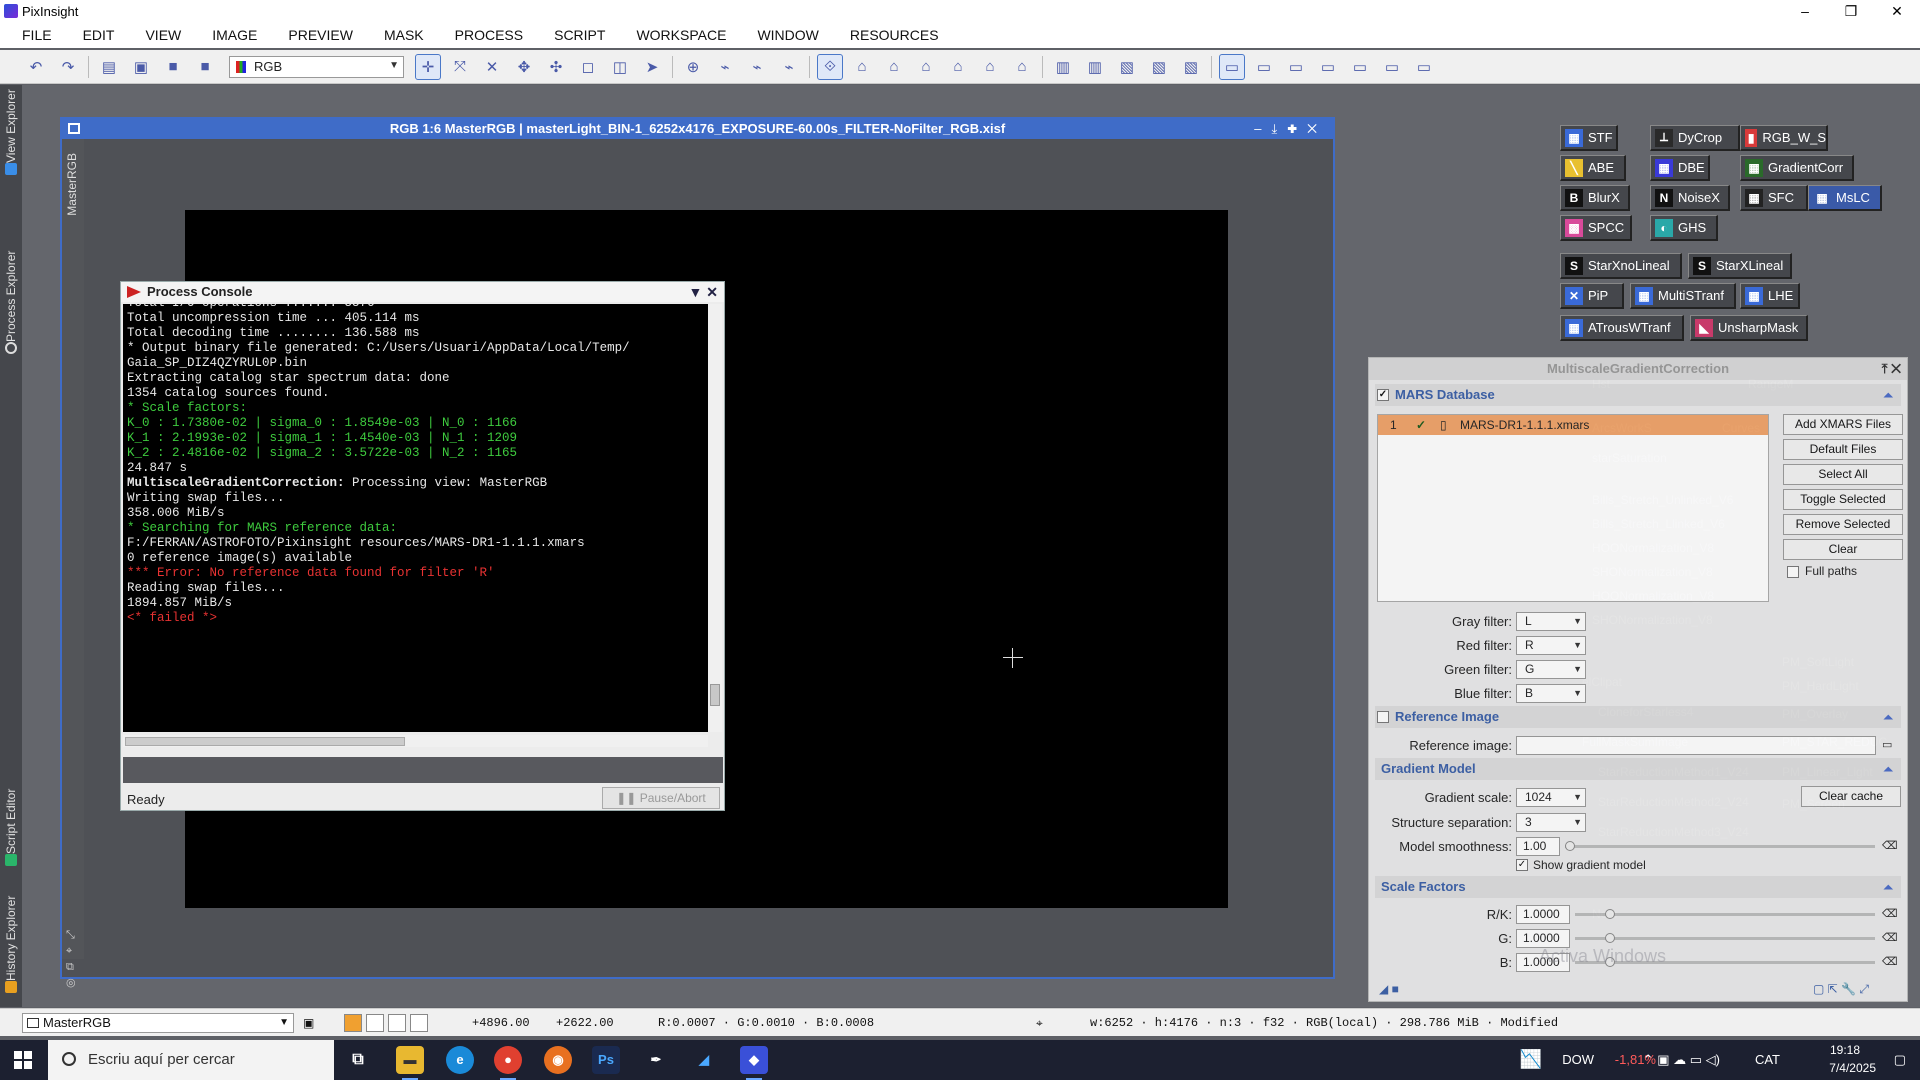 The image size is (1920, 1080). I want to click on tray-icons: ⌃ ▣ ☁ ▭ ◁), so click(1681, 1060).